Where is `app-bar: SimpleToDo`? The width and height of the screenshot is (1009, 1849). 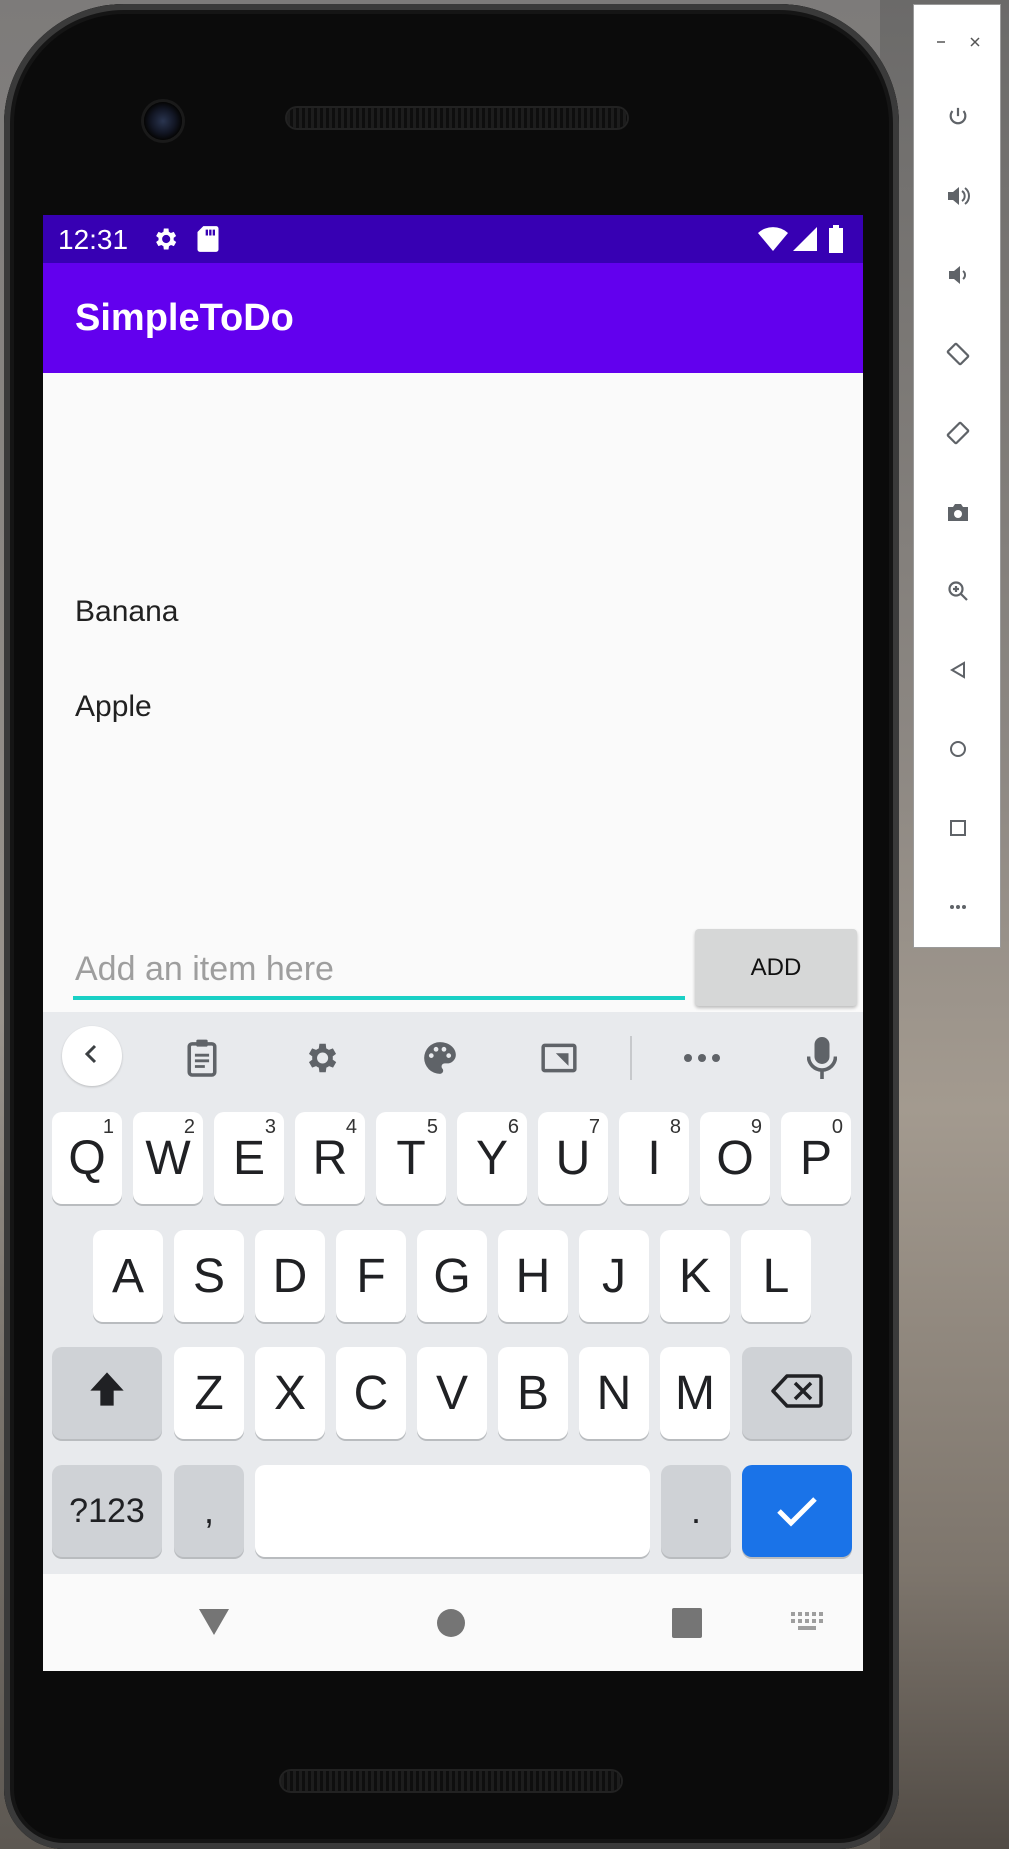 app-bar: SimpleToDo is located at coordinates (453, 318).